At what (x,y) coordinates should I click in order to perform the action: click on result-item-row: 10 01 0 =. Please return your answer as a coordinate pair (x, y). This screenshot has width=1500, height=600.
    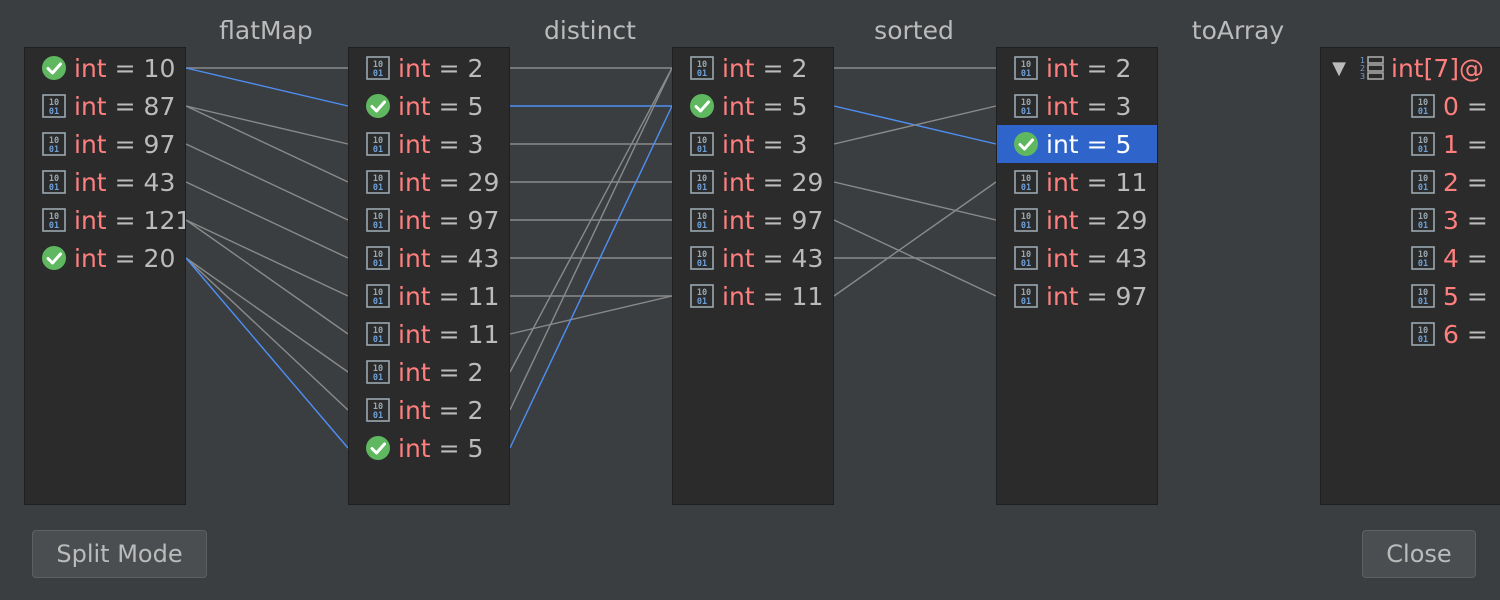
    Looking at the image, I should click on (1410, 106).